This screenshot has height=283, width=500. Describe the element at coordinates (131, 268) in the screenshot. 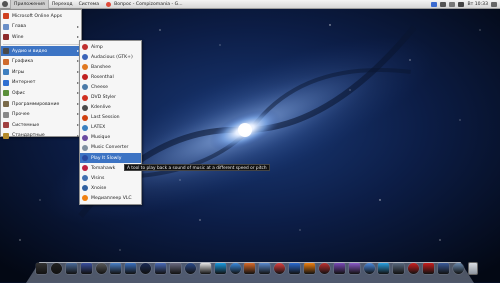

I see `text-editor-icon` at that location.